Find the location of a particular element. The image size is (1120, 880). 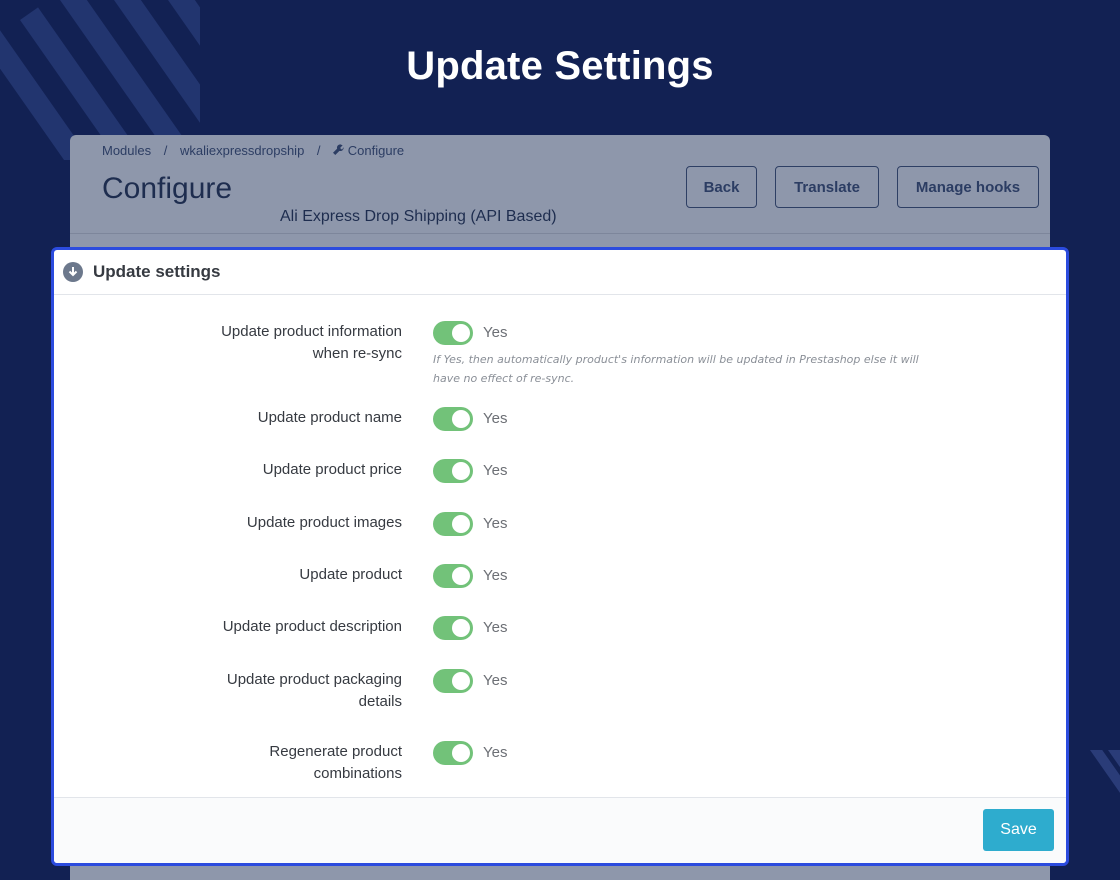

breadcrumb-item-modules: Modules is located at coordinates (126, 150).